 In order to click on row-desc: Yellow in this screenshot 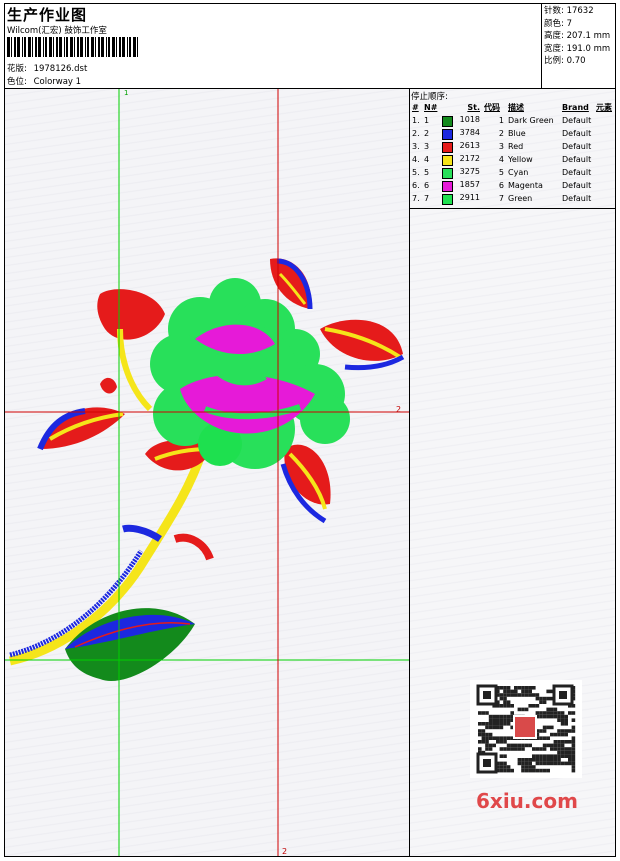, I will do `click(520, 159)`.